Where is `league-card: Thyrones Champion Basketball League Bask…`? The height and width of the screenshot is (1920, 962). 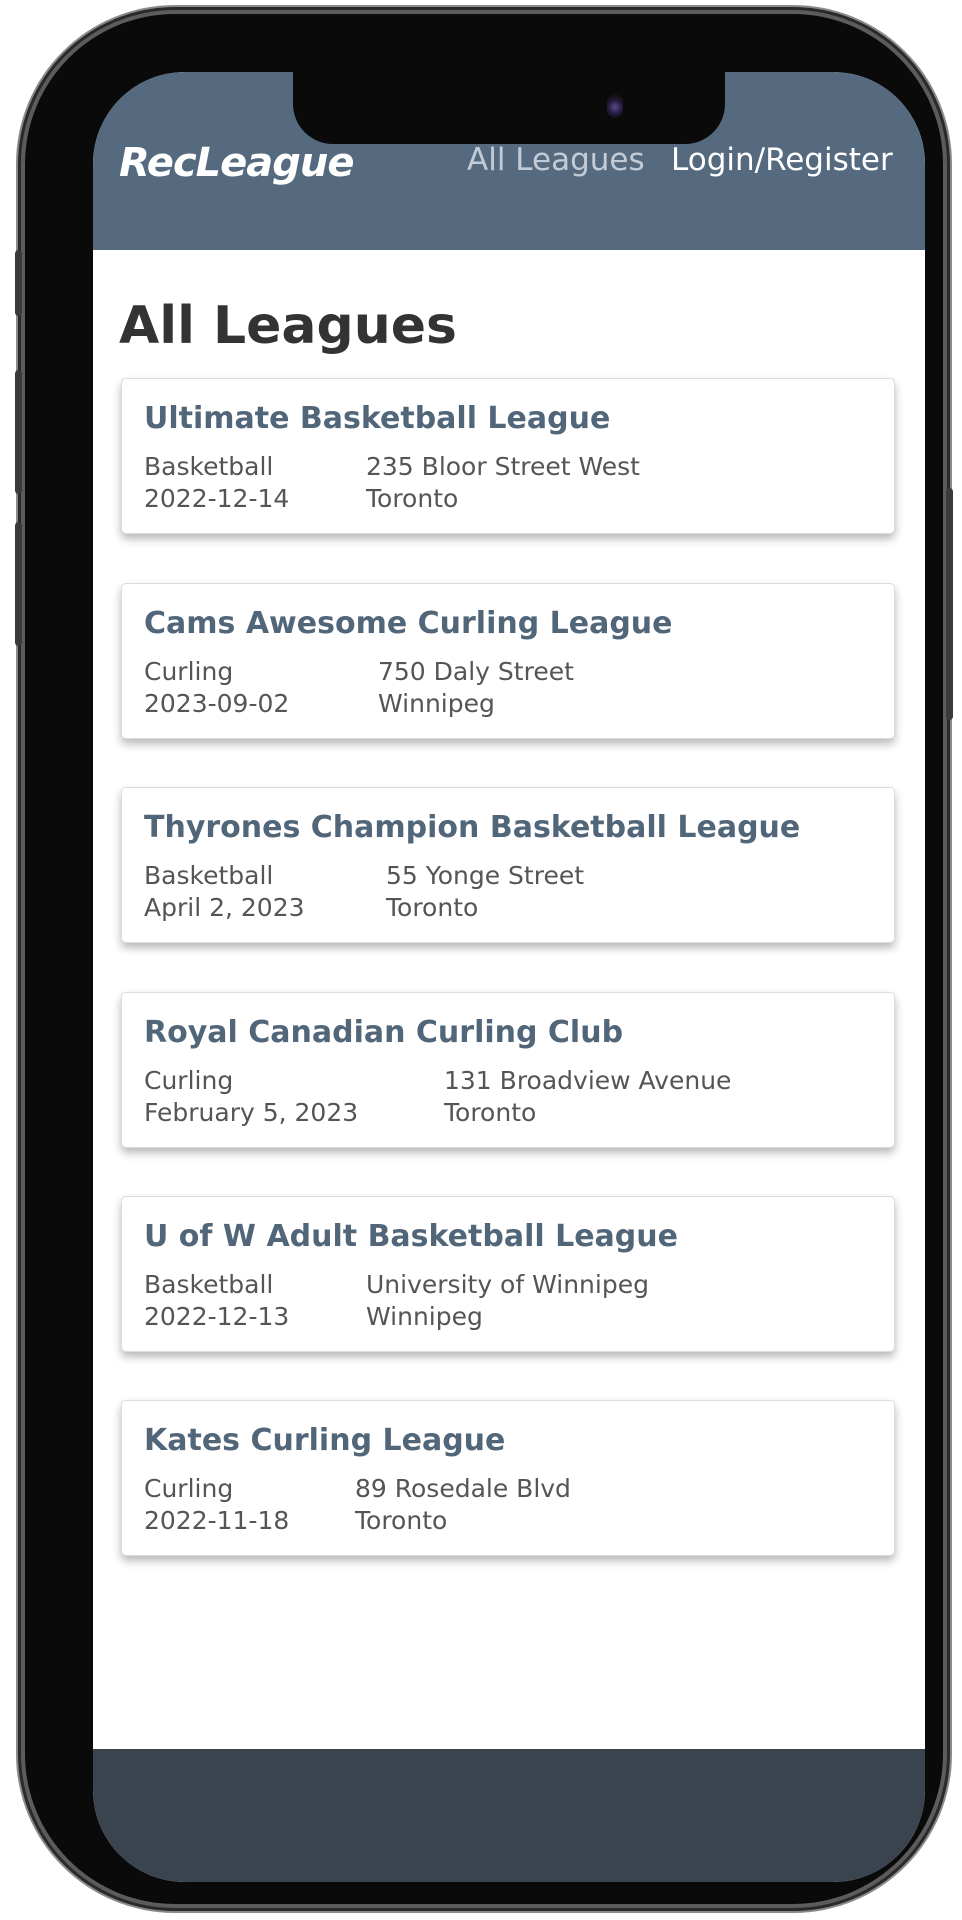
league-card: Thyrones Champion Basketball League Bask… is located at coordinates (508, 865).